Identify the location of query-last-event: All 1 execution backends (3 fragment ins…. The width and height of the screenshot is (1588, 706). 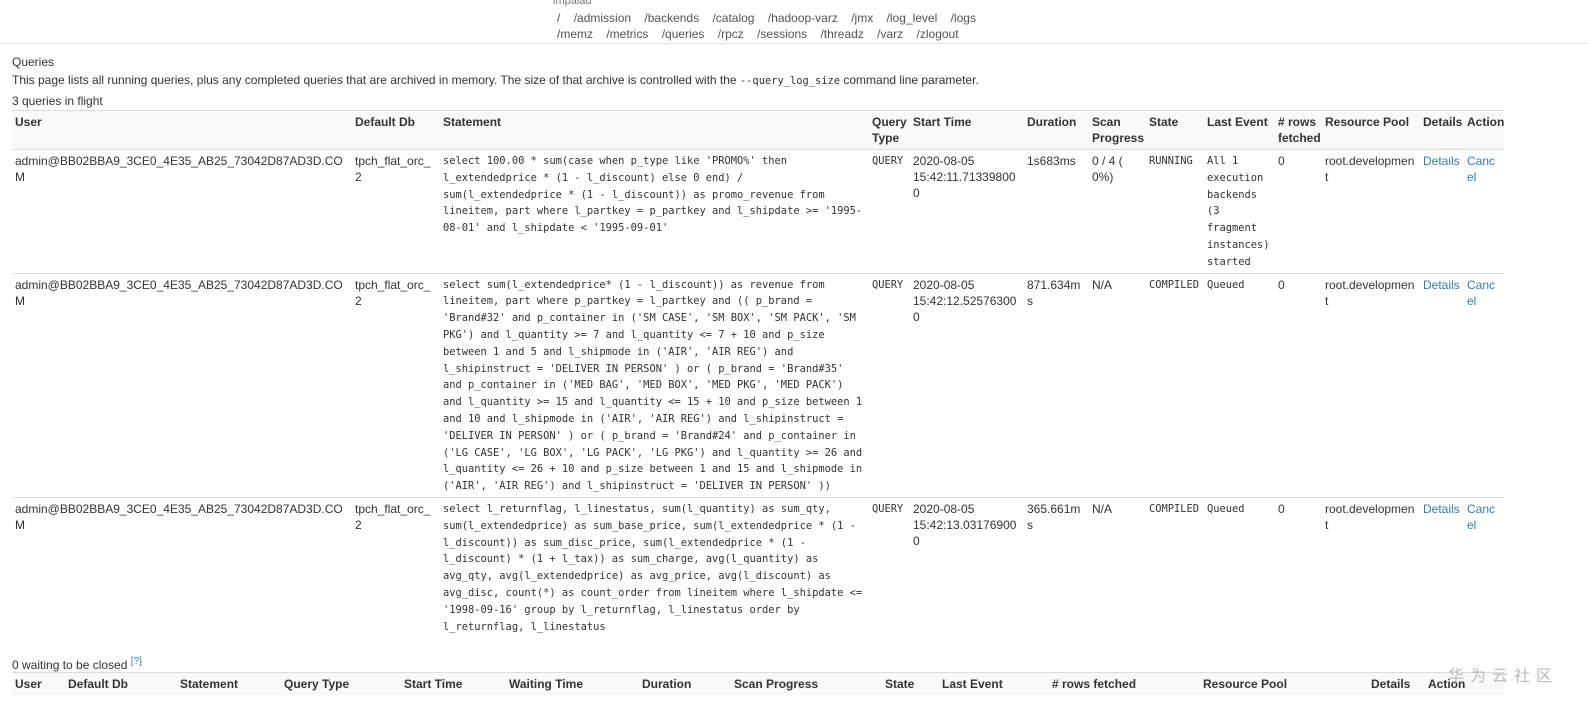
(1239, 211).